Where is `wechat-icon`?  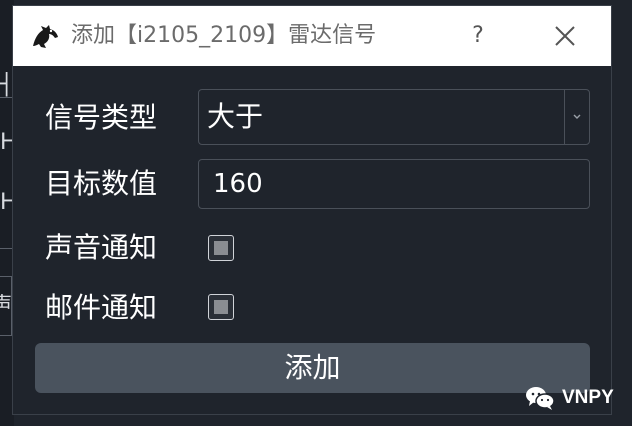
wechat-icon is located at coordinates (540, 398).